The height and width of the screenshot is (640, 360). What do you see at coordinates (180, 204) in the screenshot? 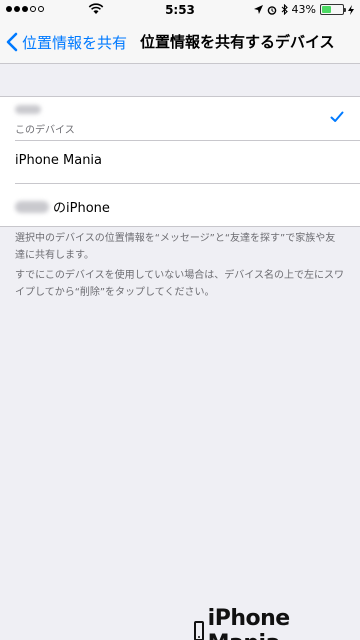
I see `device-row-other-iphone: のiPhone` at bounding box center [180, 204].